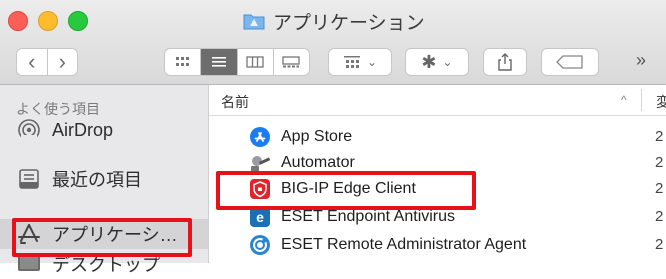 Image resolution: width=666 pixels, height=279 pixels. I want to click on list-view-button, so click(219, 62).